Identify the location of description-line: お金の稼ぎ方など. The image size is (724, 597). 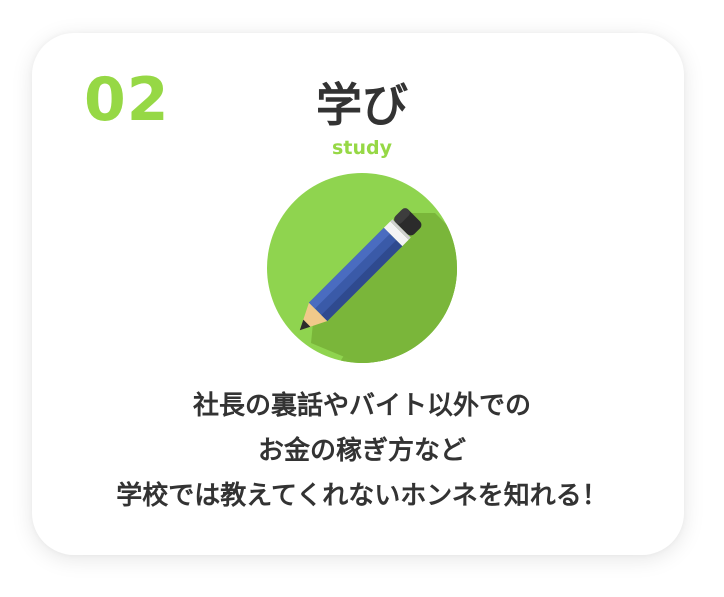
(361, 451).